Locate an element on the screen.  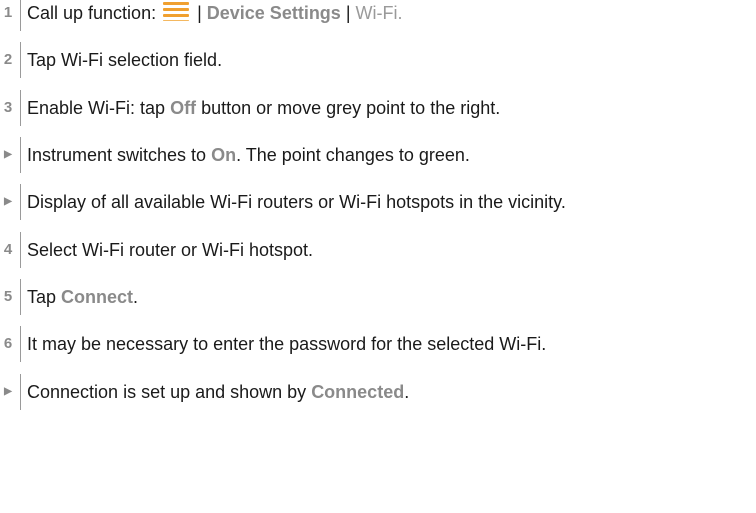
ui-term: Connect is located at coordinates (97, 297).